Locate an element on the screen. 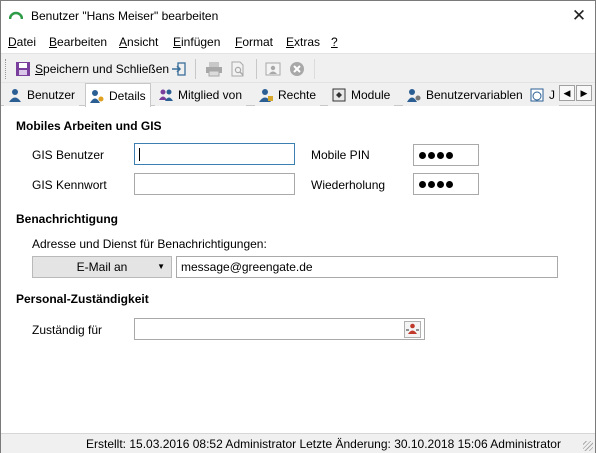 The height and width of the screenshot is (453, 596). user-icon is located at coordinates (15, 95).